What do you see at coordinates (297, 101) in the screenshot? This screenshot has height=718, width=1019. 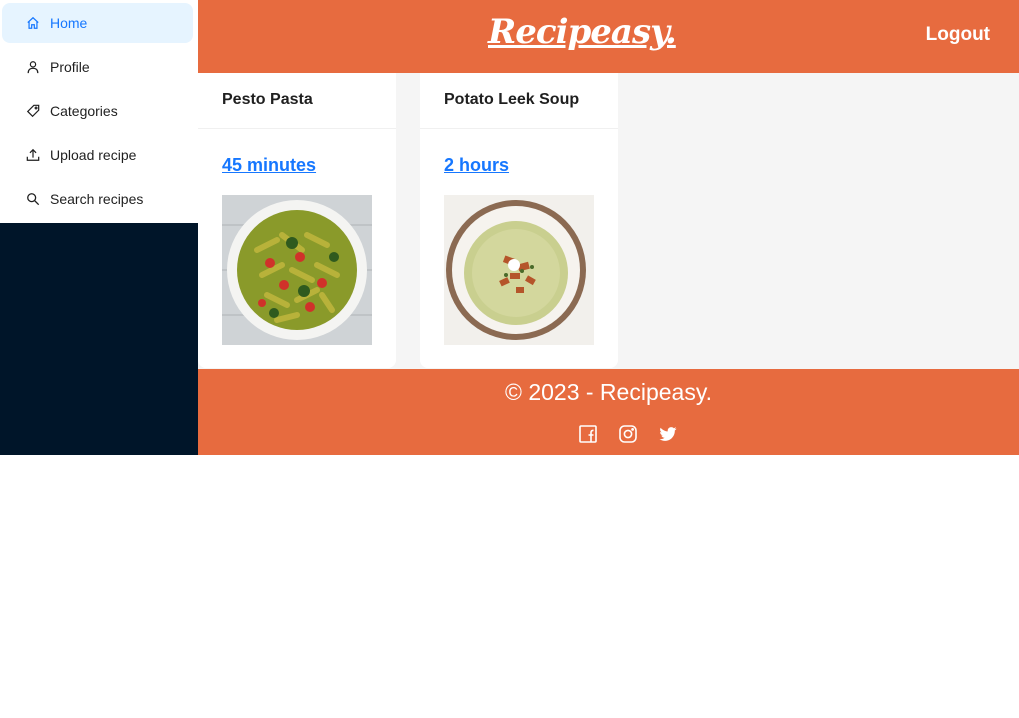 I see `recipe-title: Pesto Pasta` at bounding box center [297, 101].